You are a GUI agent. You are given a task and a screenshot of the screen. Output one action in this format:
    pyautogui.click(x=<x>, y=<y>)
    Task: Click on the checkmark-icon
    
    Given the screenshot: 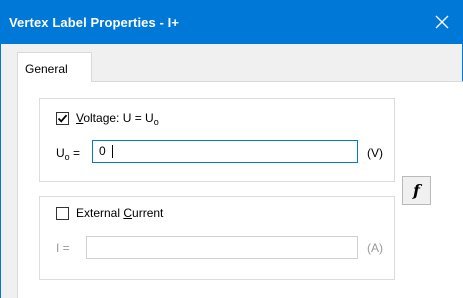 What is the action you would take?
    pyautogui.click(x=62, y=118)
    